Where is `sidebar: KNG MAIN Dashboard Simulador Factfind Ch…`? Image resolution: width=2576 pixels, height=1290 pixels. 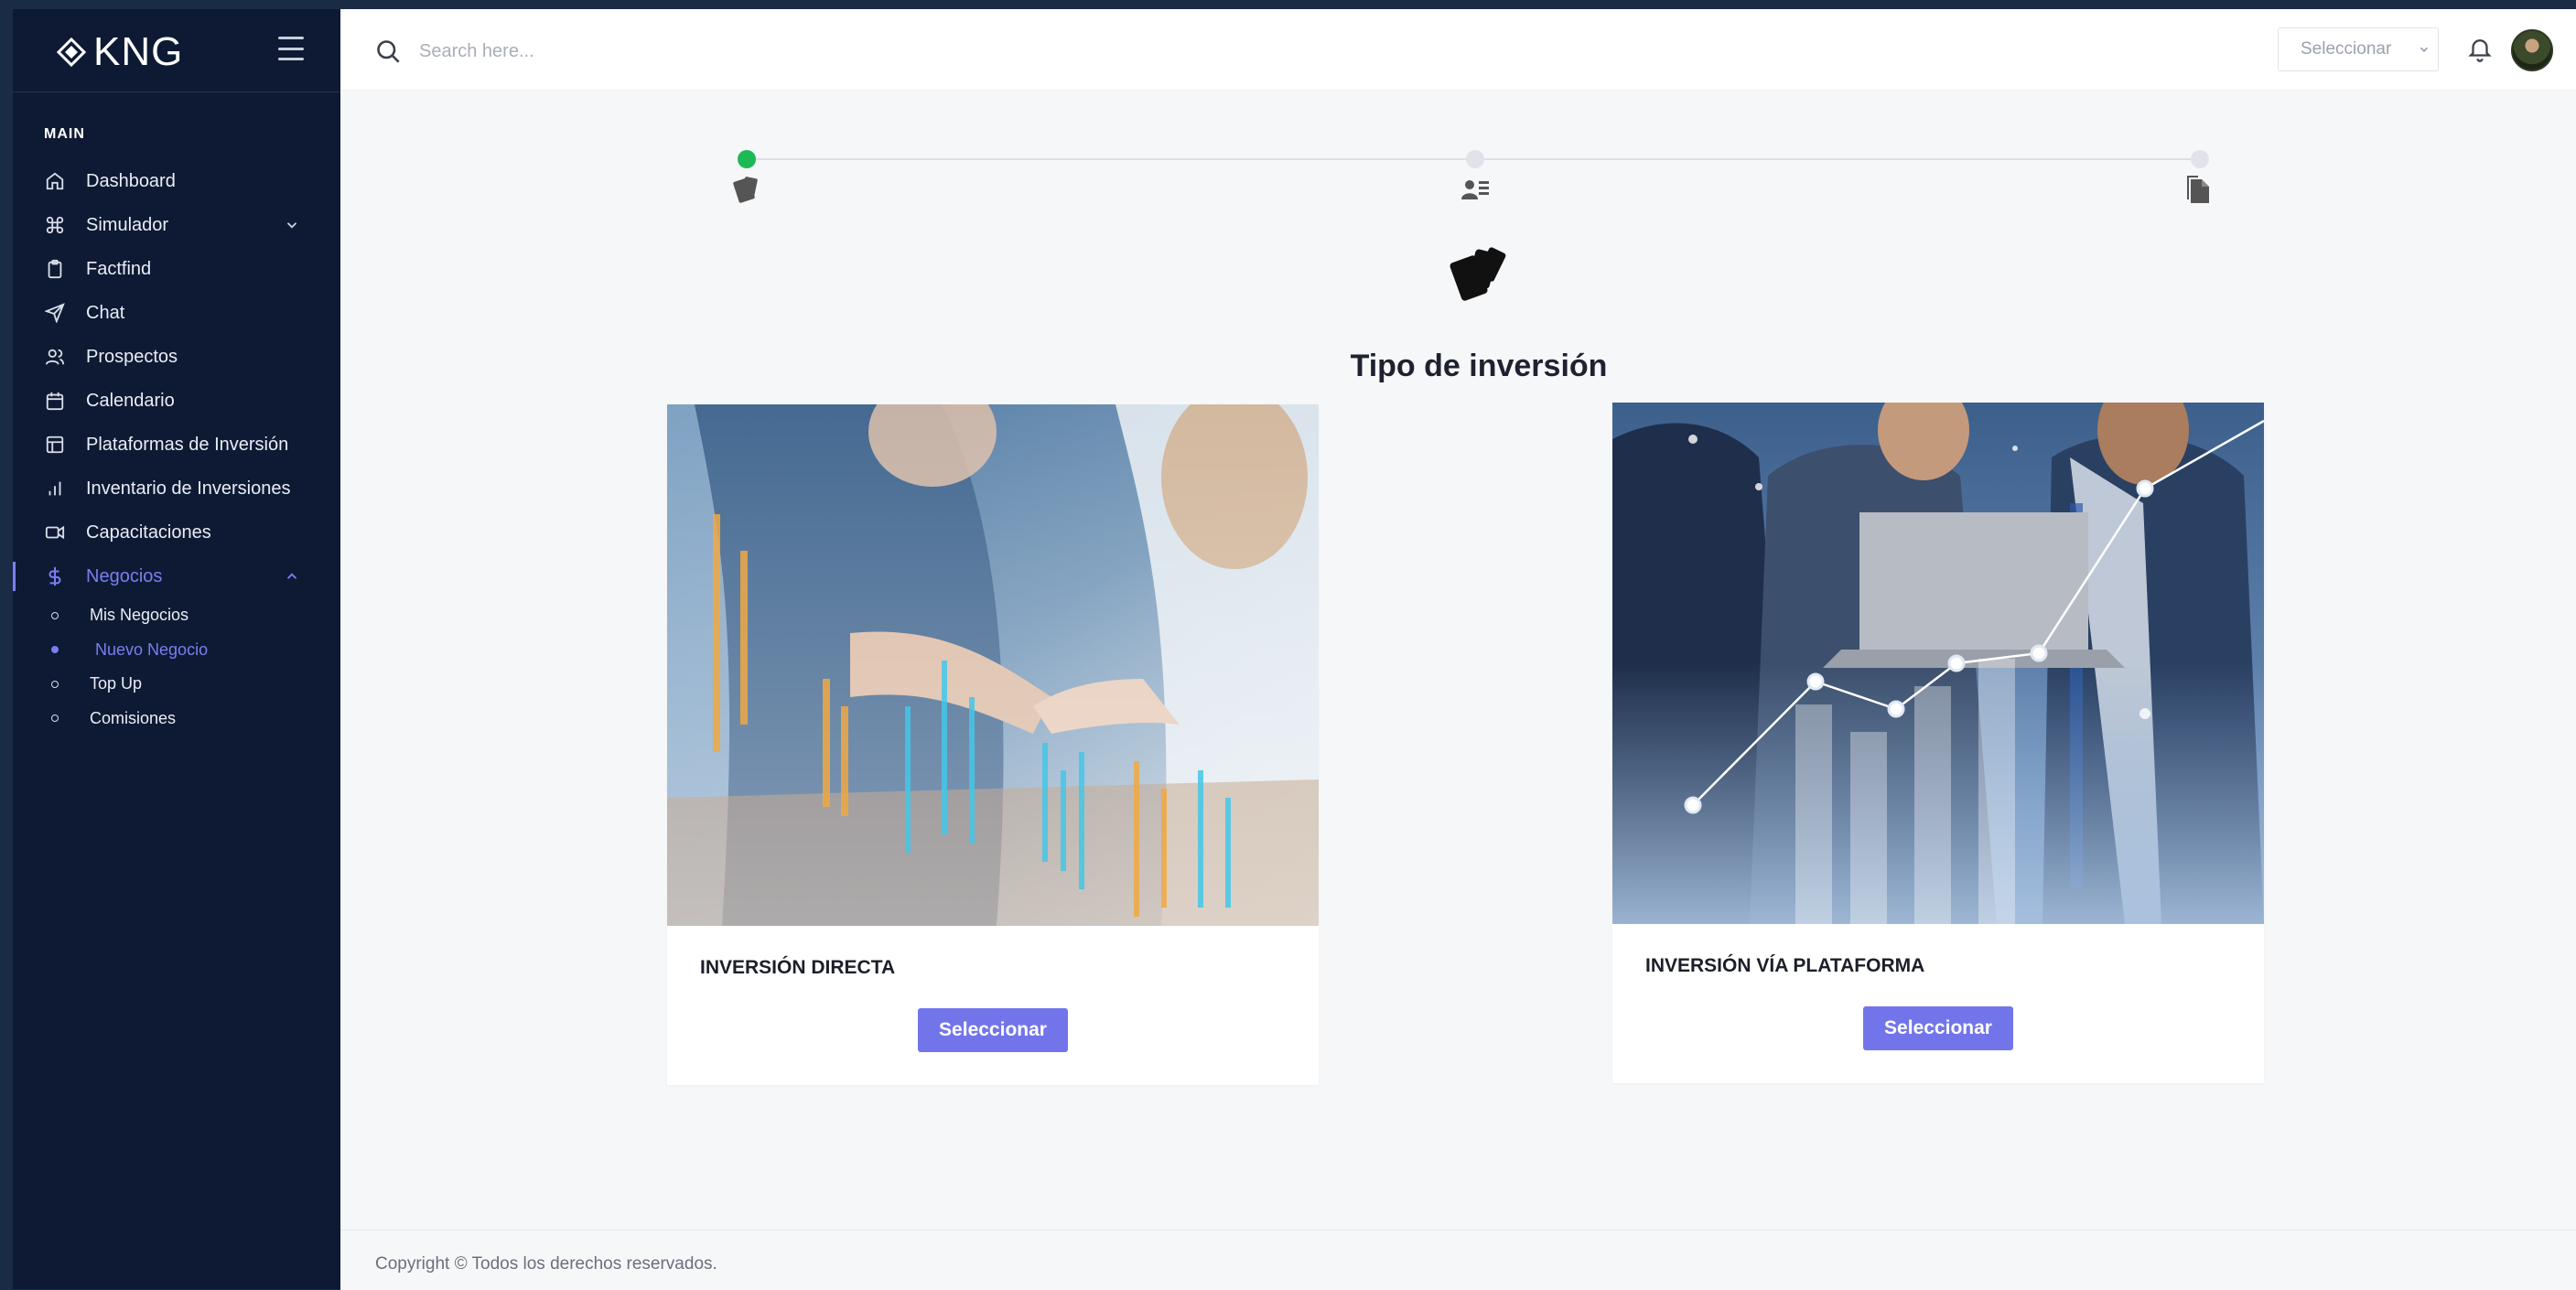 sidebar: KNG MAIN Dashboard Simulador Factfind Ch… is located at coordinates (176, 649).